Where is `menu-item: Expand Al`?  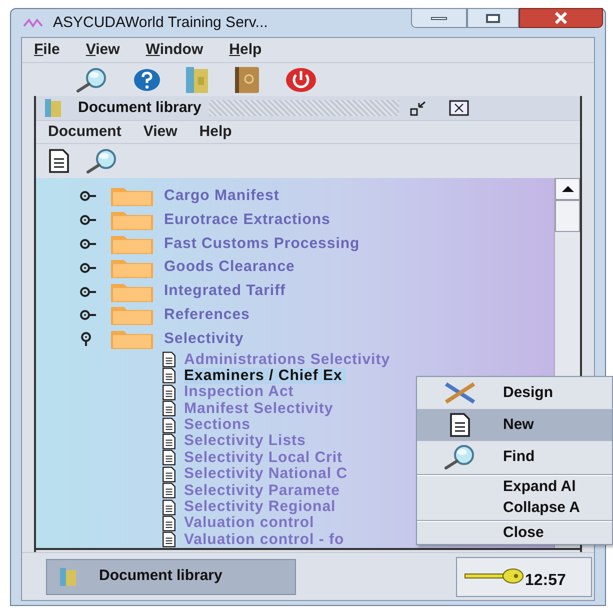 menu-item: Expand Al is located at coordinates (514, 487).